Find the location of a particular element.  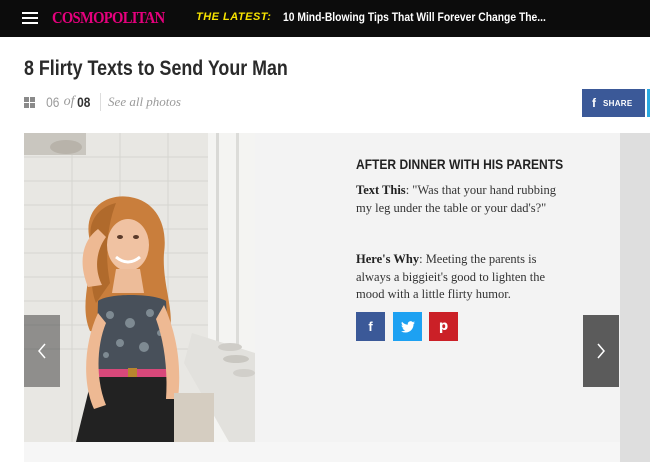

twitter-share-slide-button is located at coordinates (407, 326).